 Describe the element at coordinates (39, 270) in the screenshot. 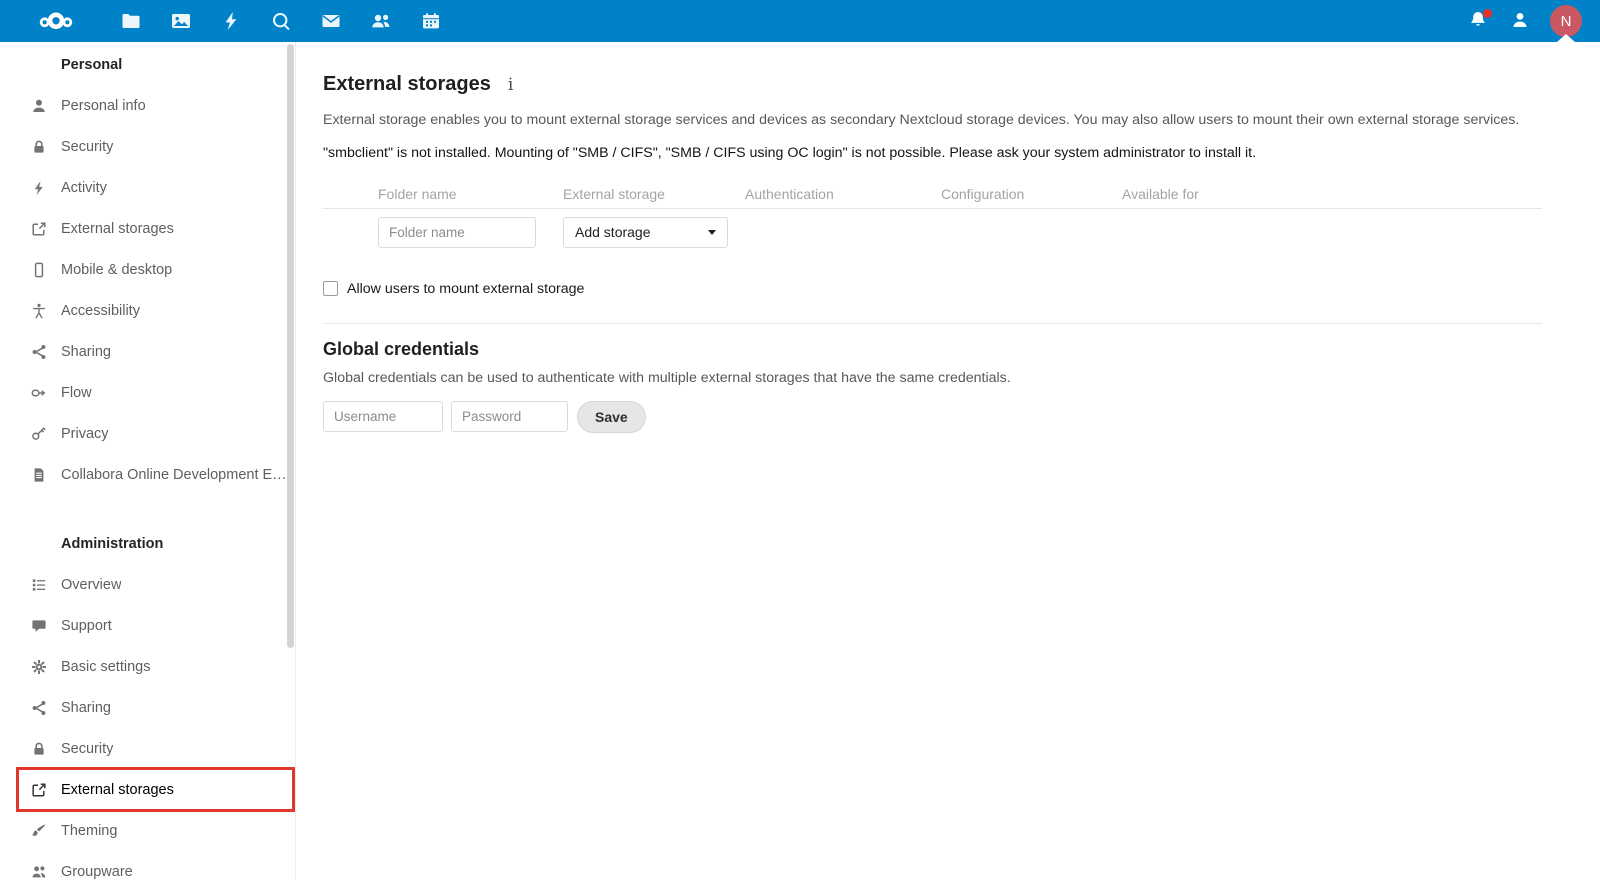

I see `mobile-icon` at that location.